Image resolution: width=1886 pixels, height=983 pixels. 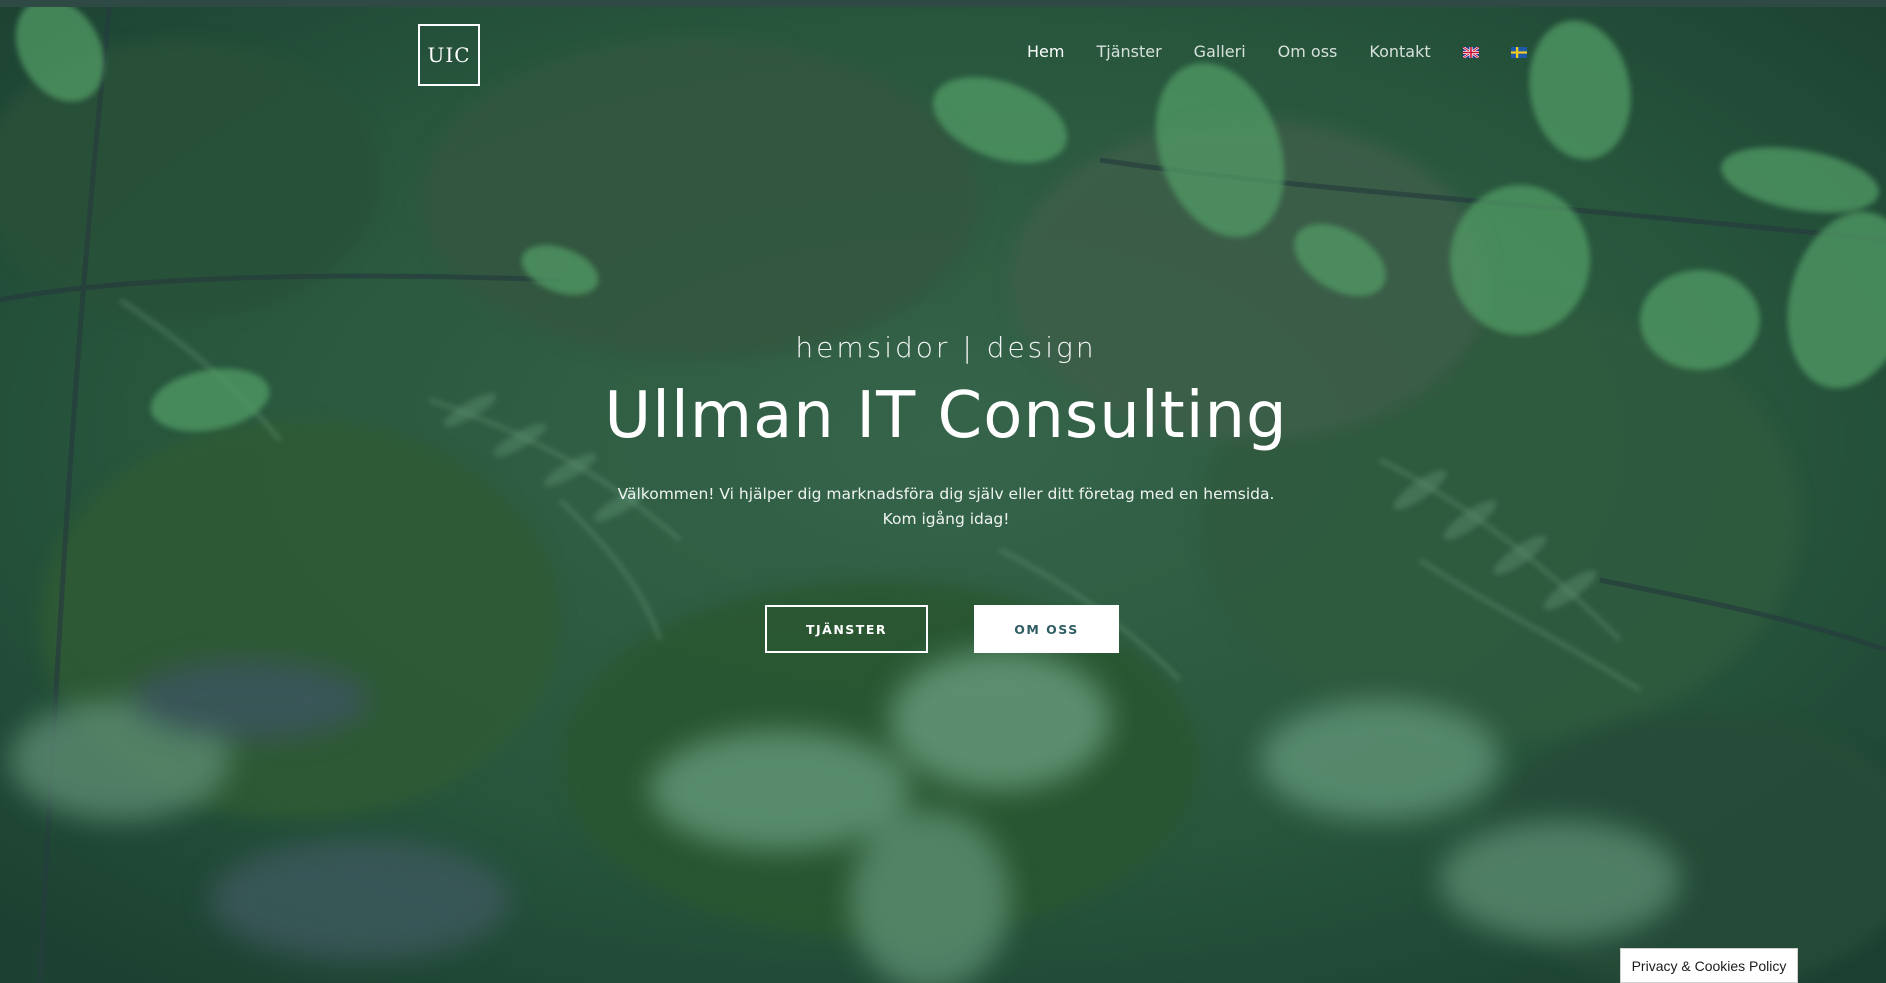 What do you see at coordinates (1470, 52) in the screenshot?
I see `uk-flag-icon` at bounding box center [1470, 52].